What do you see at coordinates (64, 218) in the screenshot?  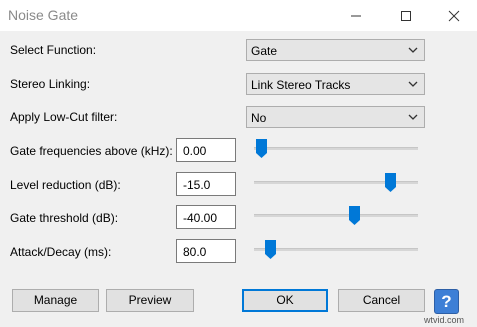 I see `gate-threshold-label: Gate threshold (dB):` at bounding box center [64, 218].